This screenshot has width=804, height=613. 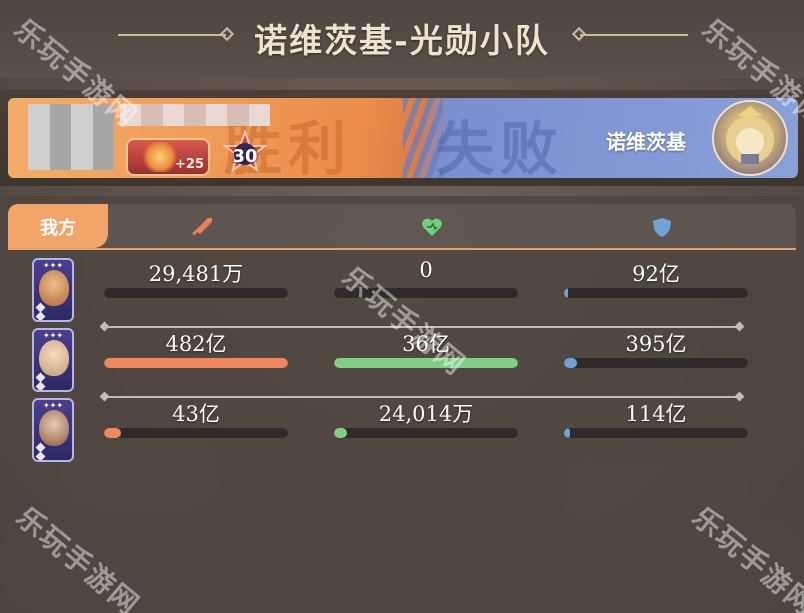 I want to click on opponent-avatar, so click(x=750, y=138).